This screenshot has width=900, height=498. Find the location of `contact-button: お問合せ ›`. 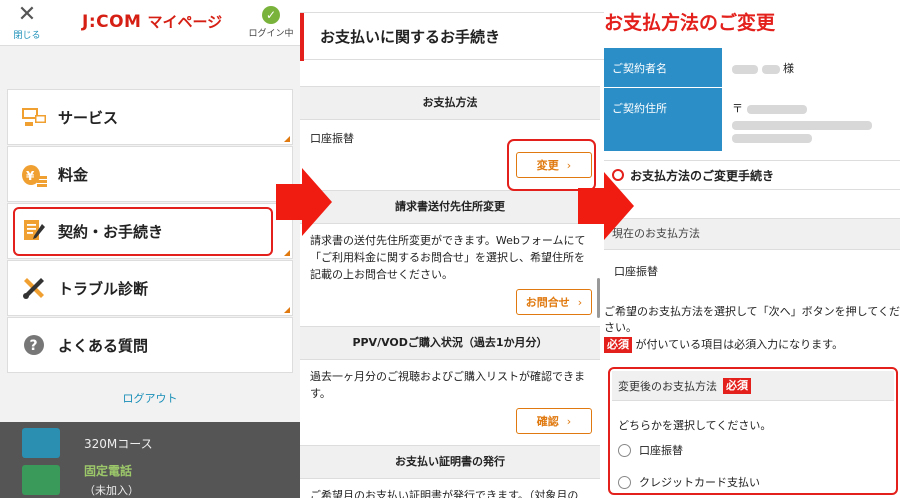

contact-button: お問合せ › is located at coordinates (554, 302).